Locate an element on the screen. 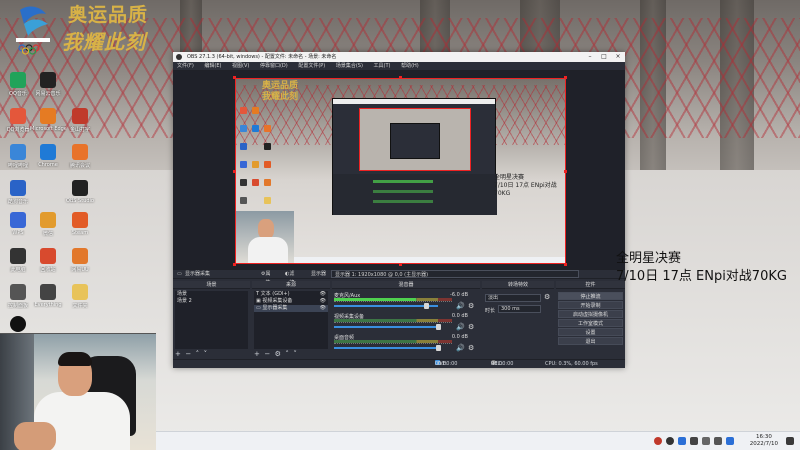 This screenshot has height=450, width=800. desktop-icon-label: 微信 is located at coordinates (47, 234).